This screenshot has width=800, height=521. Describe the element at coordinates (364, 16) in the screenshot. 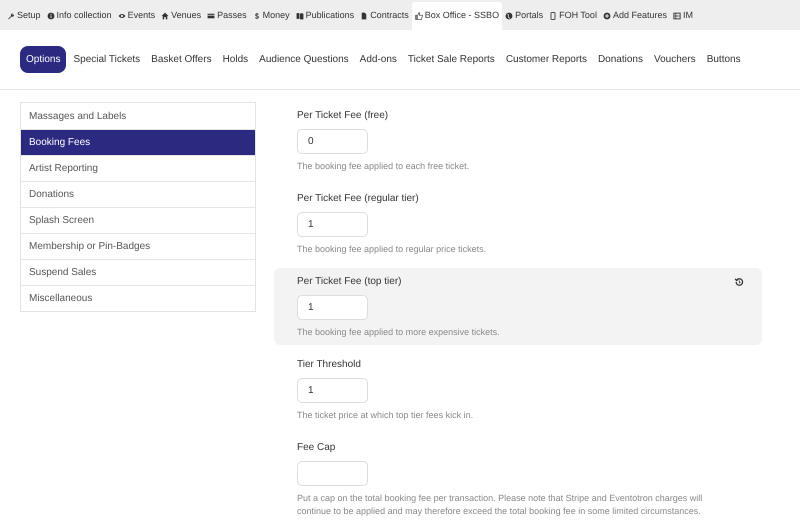

I see `document-icon` at that location.